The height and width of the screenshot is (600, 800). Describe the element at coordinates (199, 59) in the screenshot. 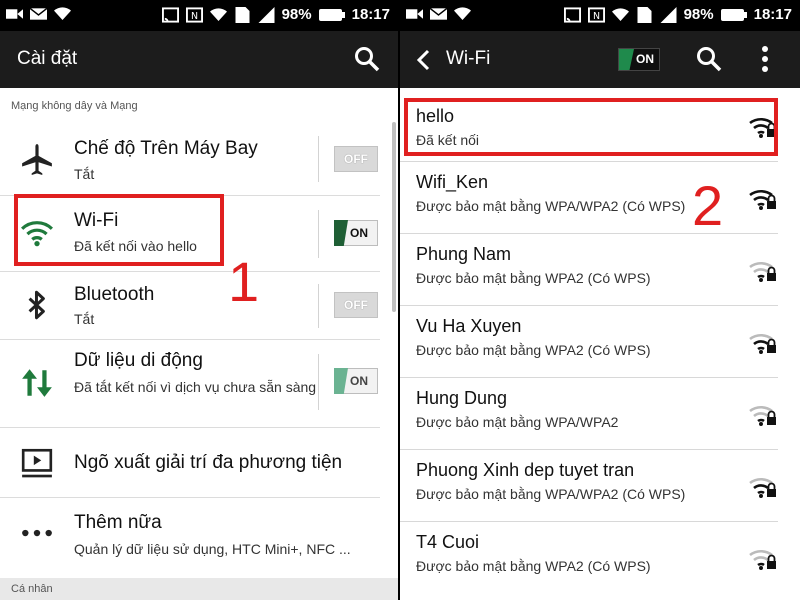

I see `settings-app-bar: Cài đặt` at that location.